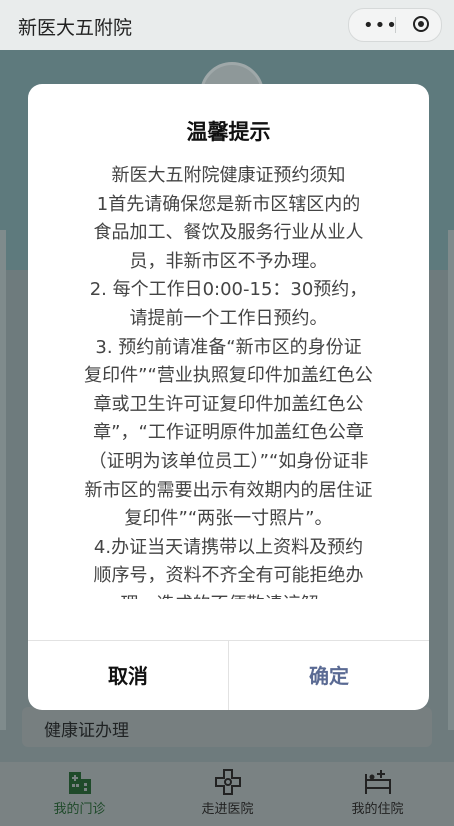  I want to click on health-certificate-entry: 健康证办理, so click(227, 727).